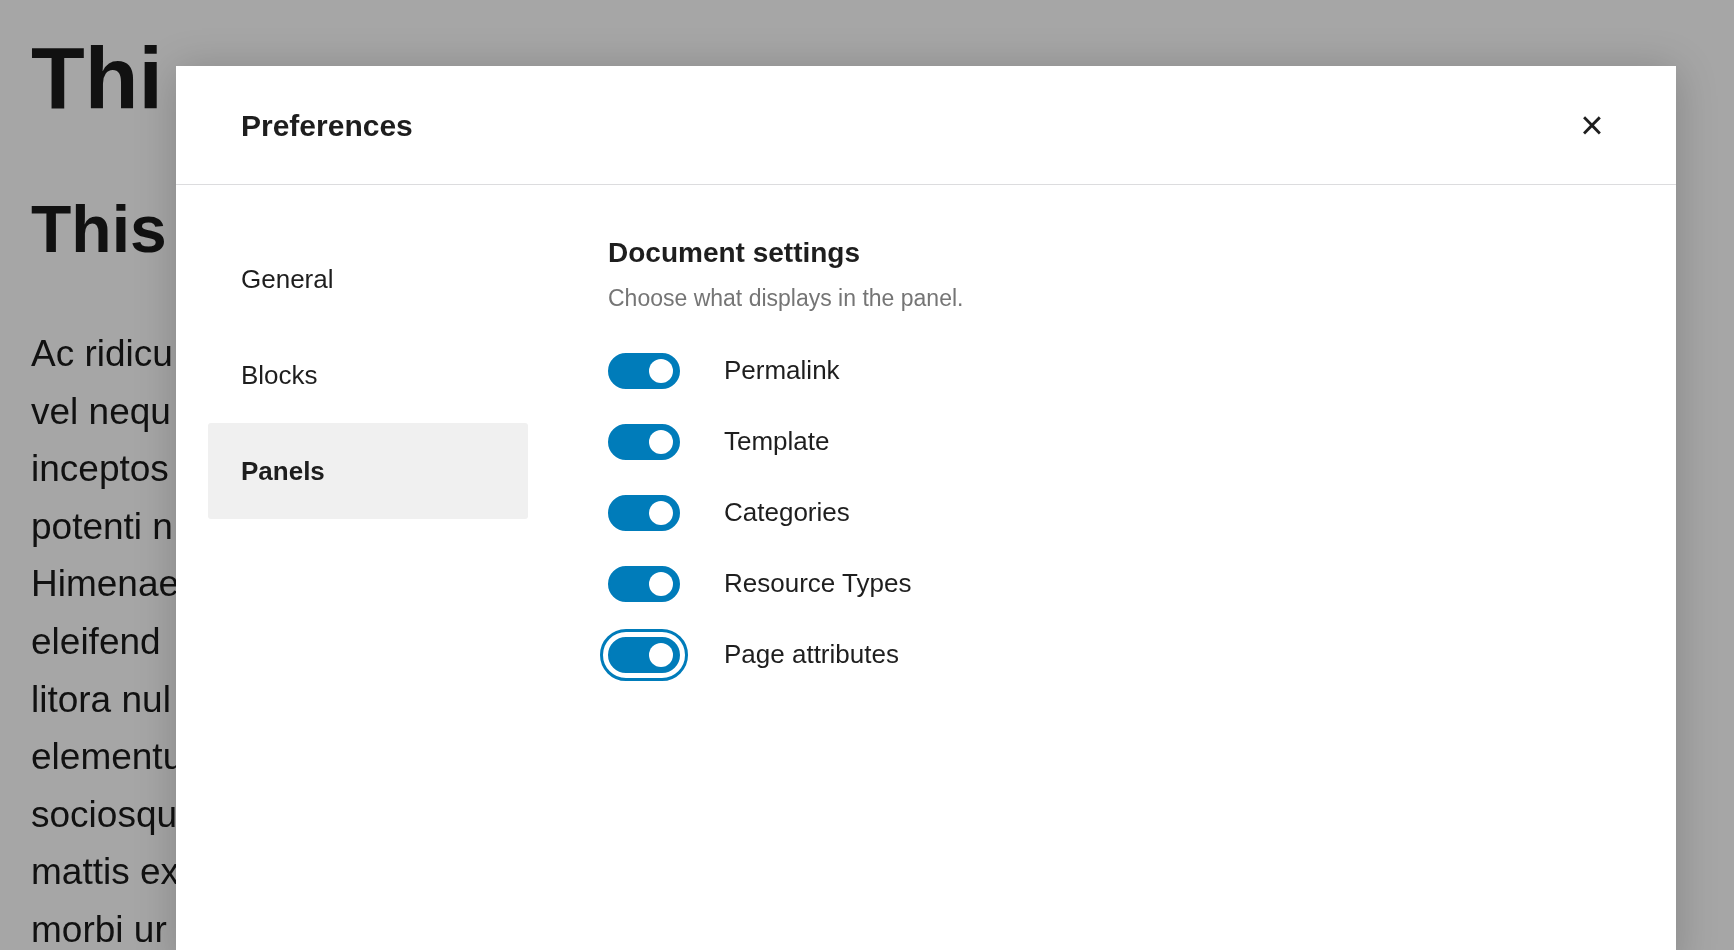  What do you see at coordinates (105, 584) in the screenshot?
I see `paragraph-line: Himenae` at bounding box center [105, 584].